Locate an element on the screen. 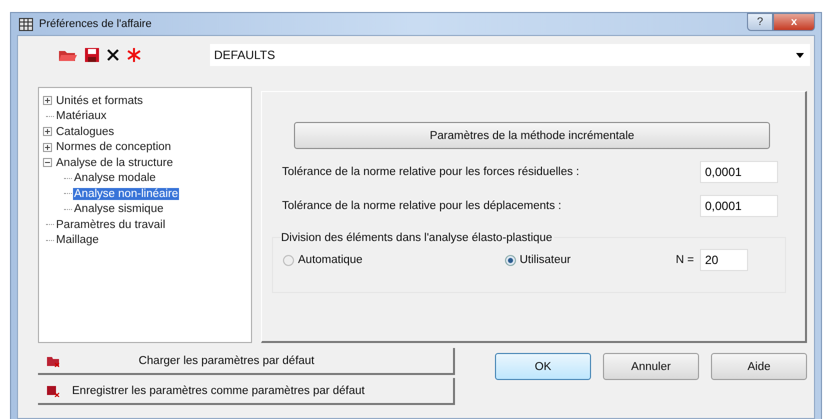  tree-item: Matériaux is located at coordinates (81, 116).